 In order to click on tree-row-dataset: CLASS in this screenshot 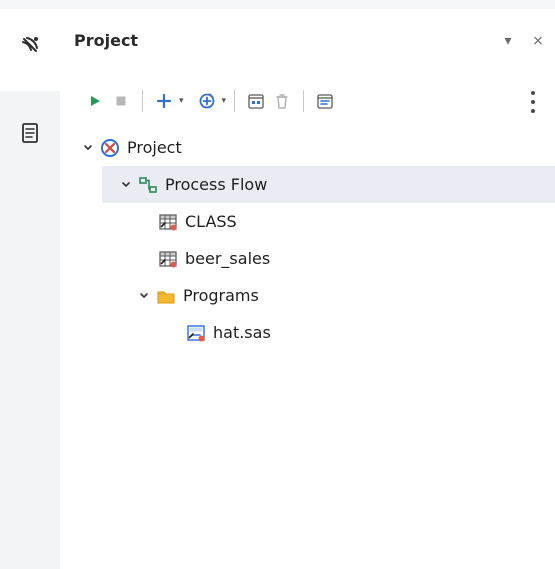, I will do `click(307, 221)`.